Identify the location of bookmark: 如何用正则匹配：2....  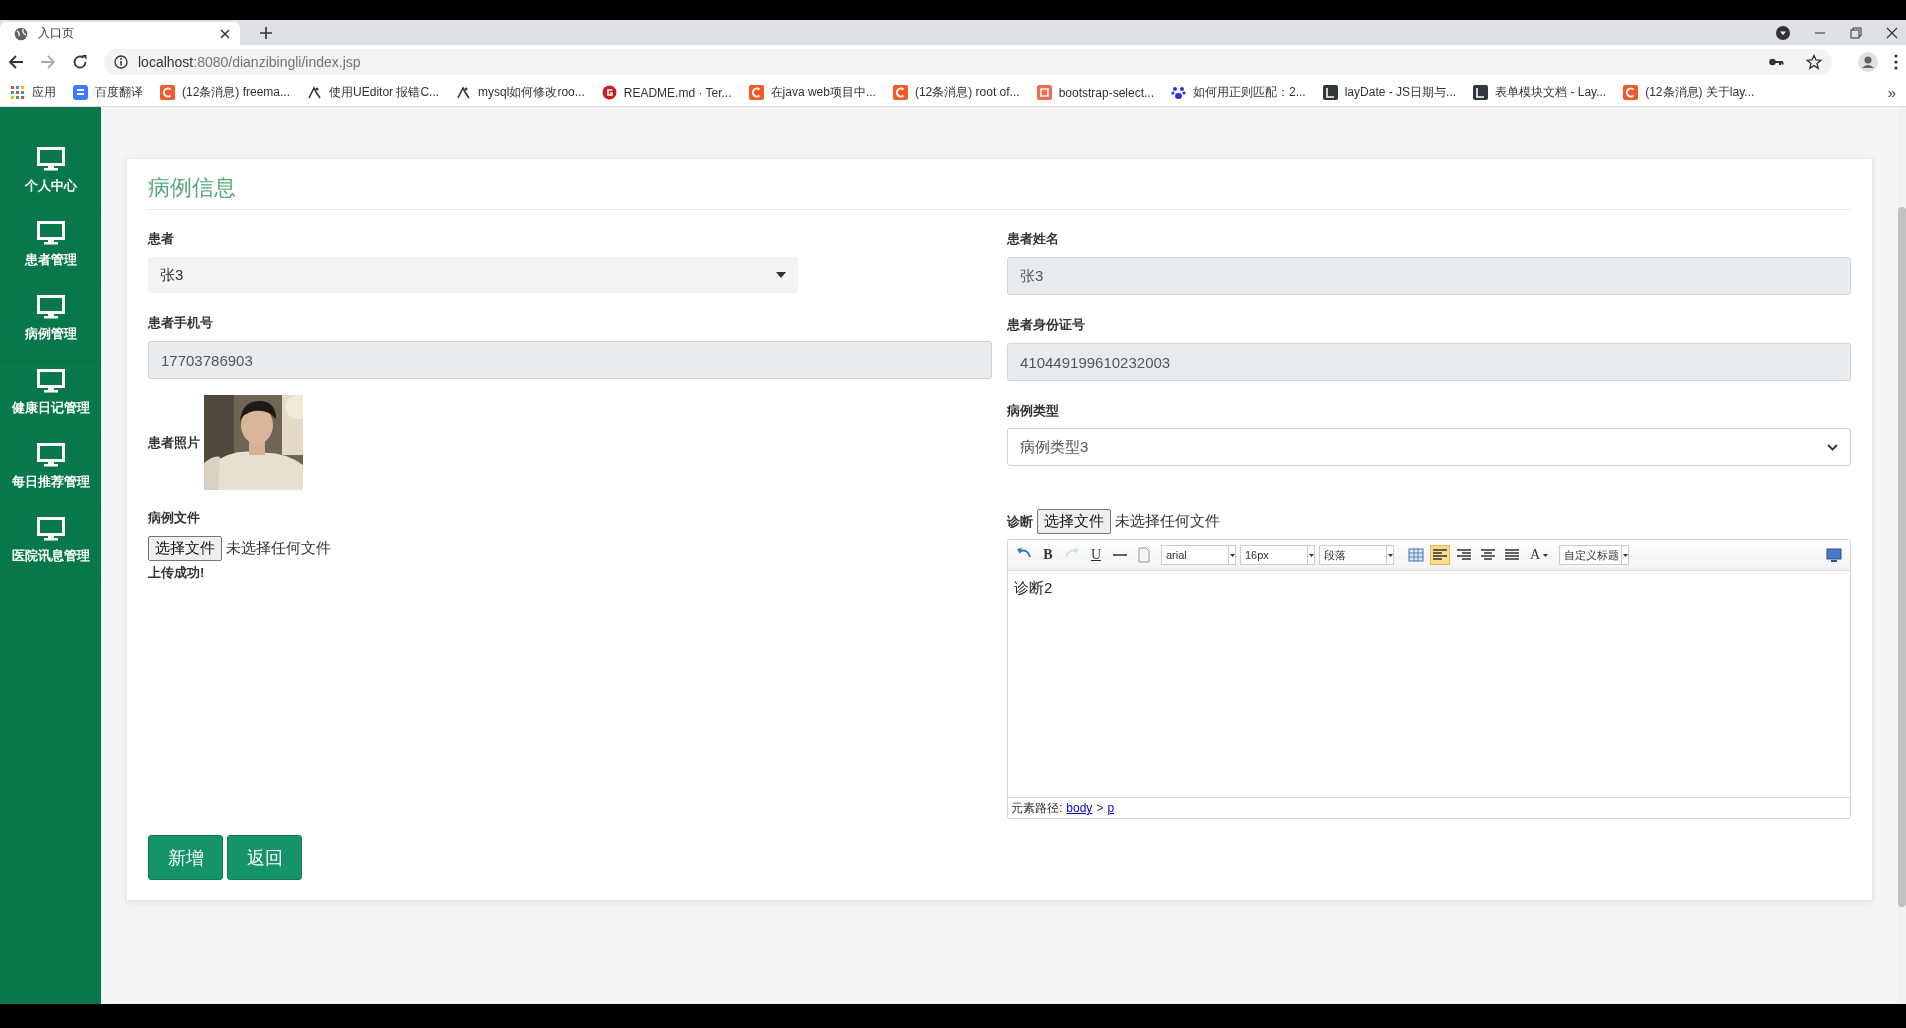
(1238, 92).